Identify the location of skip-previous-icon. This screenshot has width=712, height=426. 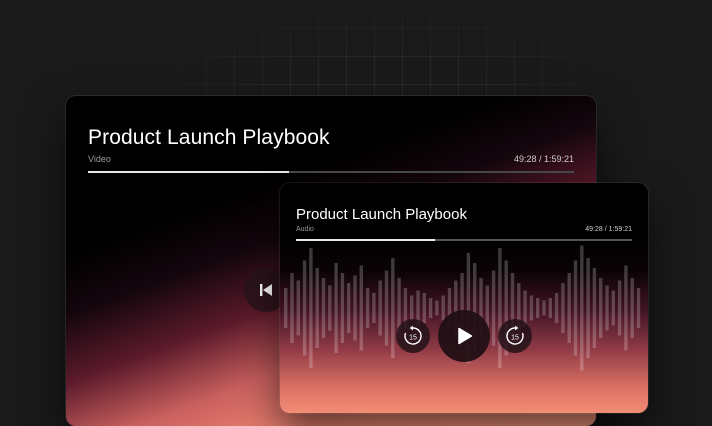
(266, 290).